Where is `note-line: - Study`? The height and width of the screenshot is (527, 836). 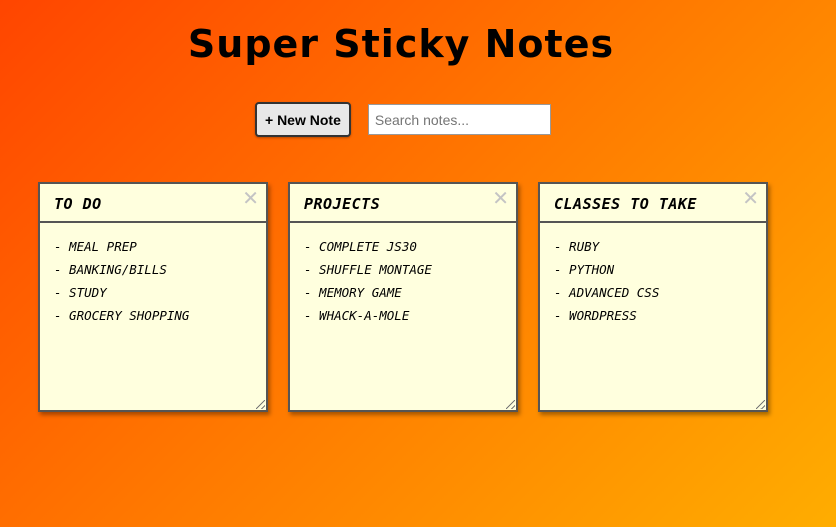
note-line: - Study is located at coordinates (80, 292).